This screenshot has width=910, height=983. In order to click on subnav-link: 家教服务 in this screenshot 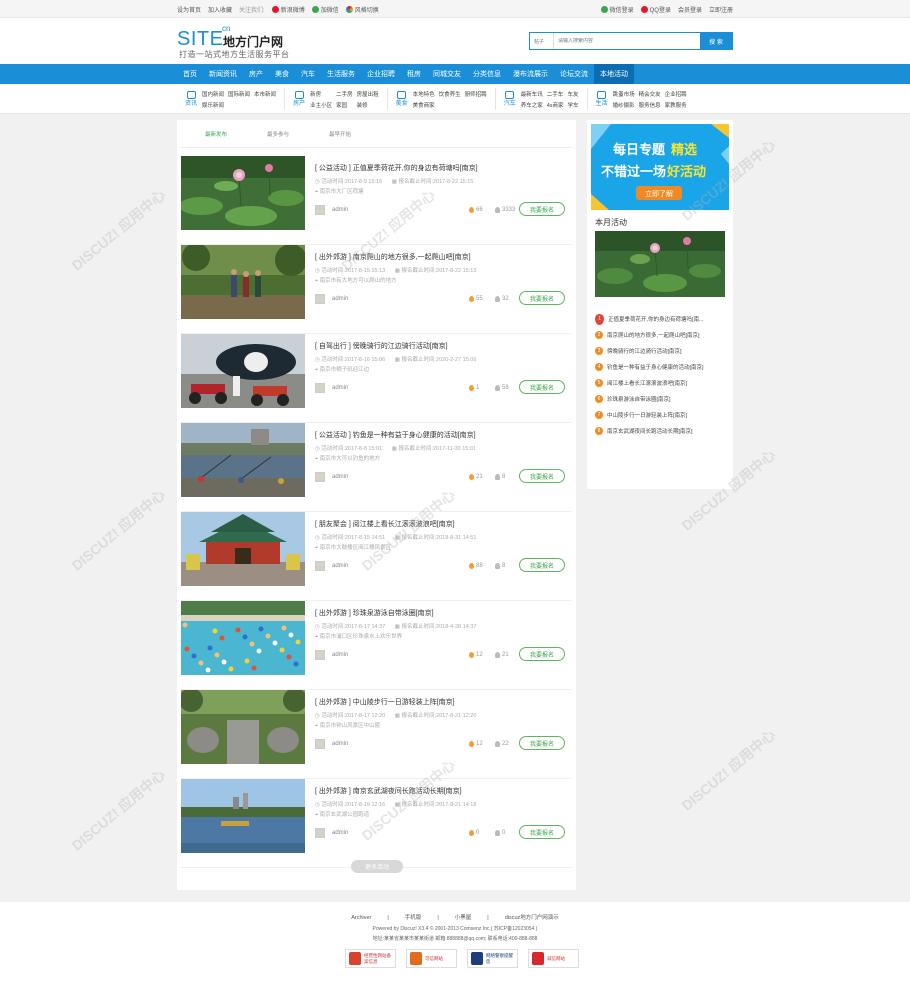, I will do `click(676, 105)`.